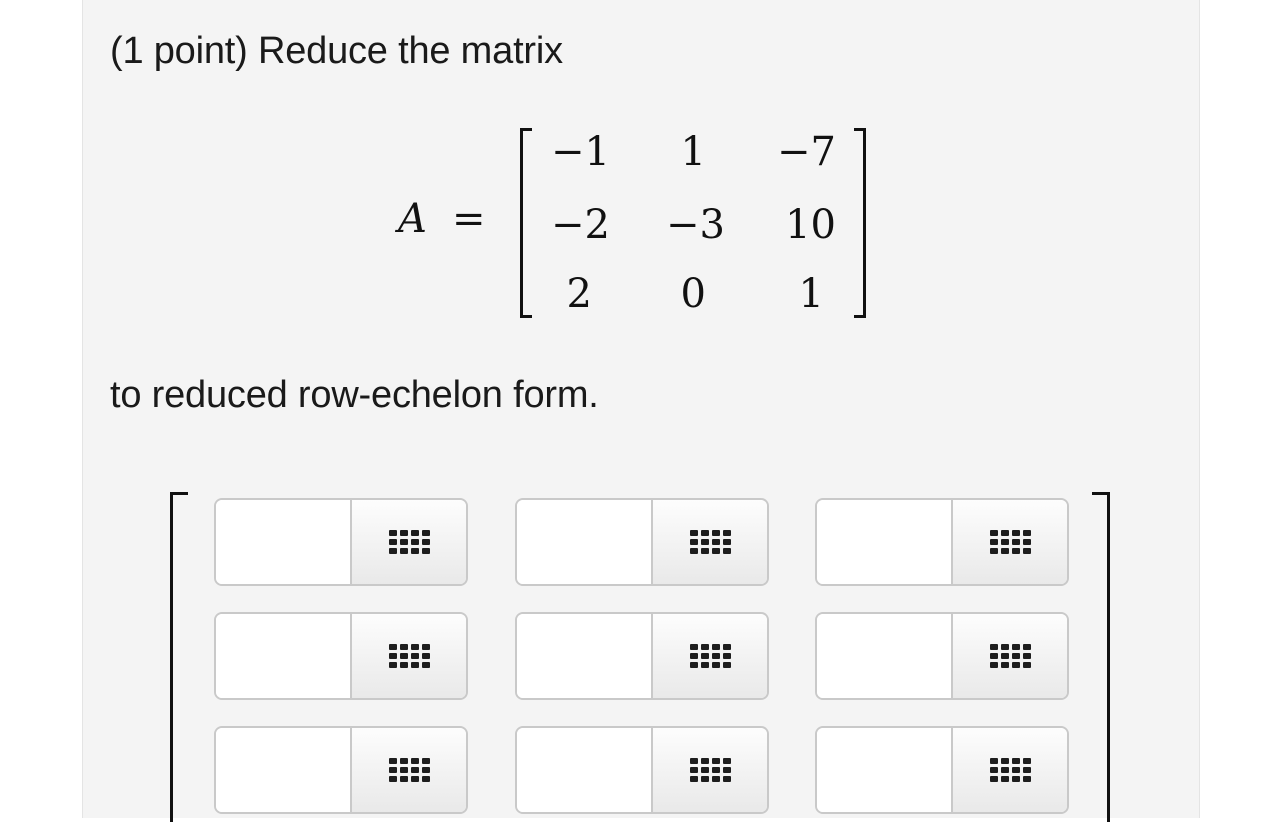  What do you see at coordinates (806, 152) in the screenshot?
I see `matrix-cell: −7` at bounding box center [806, 152].